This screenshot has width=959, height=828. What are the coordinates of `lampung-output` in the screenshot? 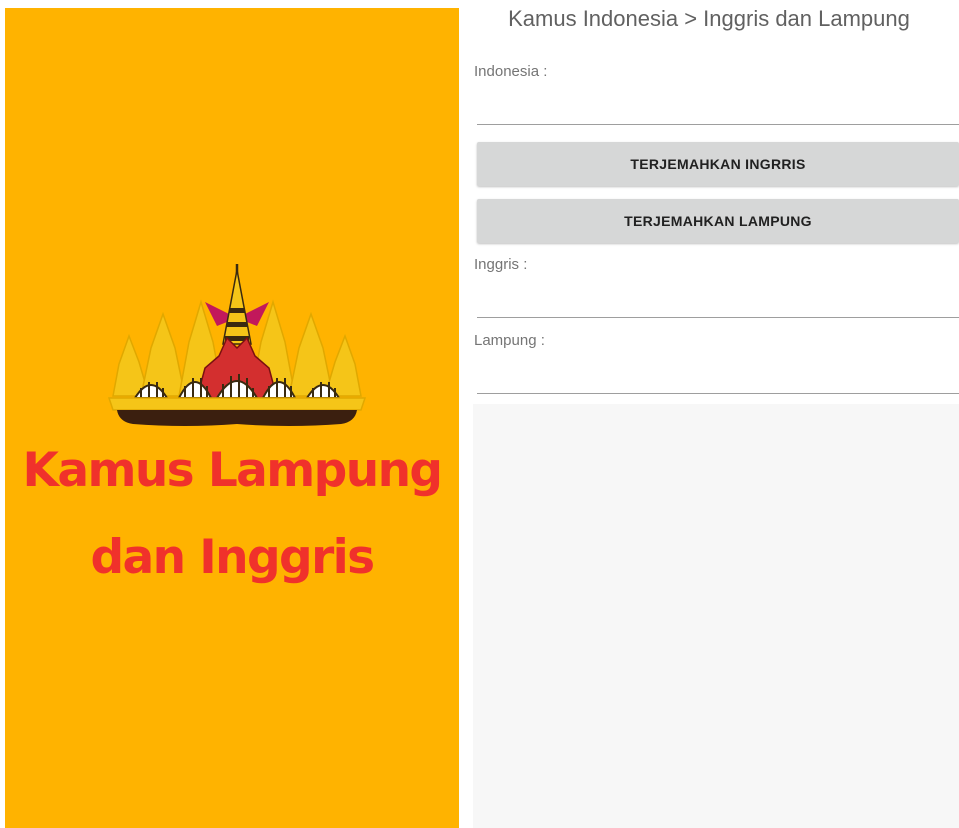 It's located at (718, 379).